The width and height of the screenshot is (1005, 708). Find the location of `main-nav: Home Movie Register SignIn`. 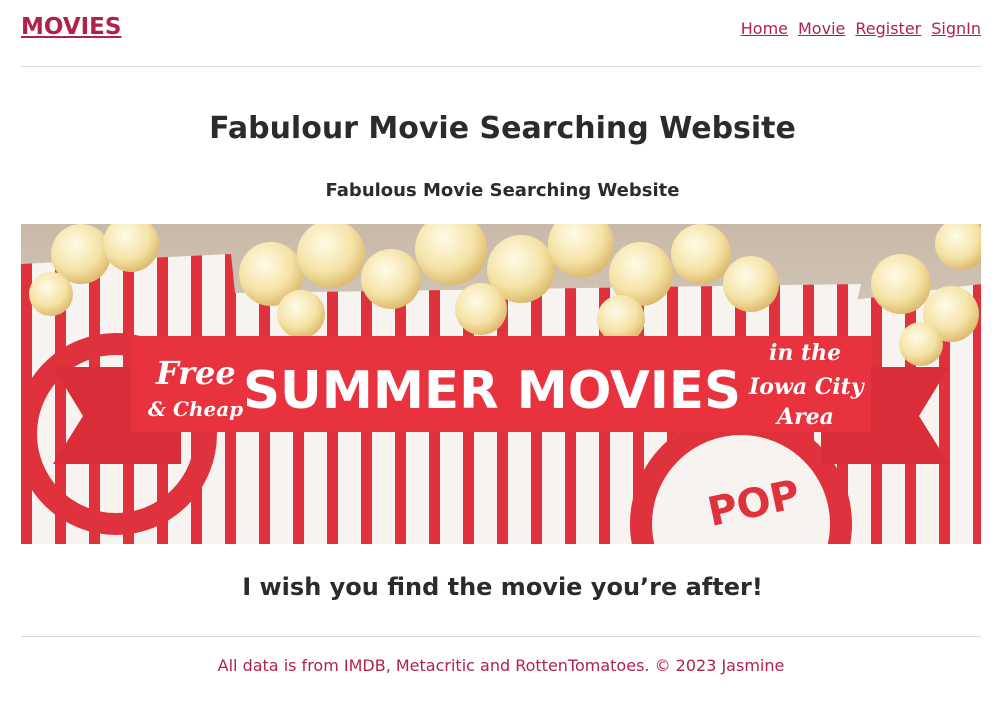

main-nav: Home Movie Register SignIn is located at coordinates (861, 28).